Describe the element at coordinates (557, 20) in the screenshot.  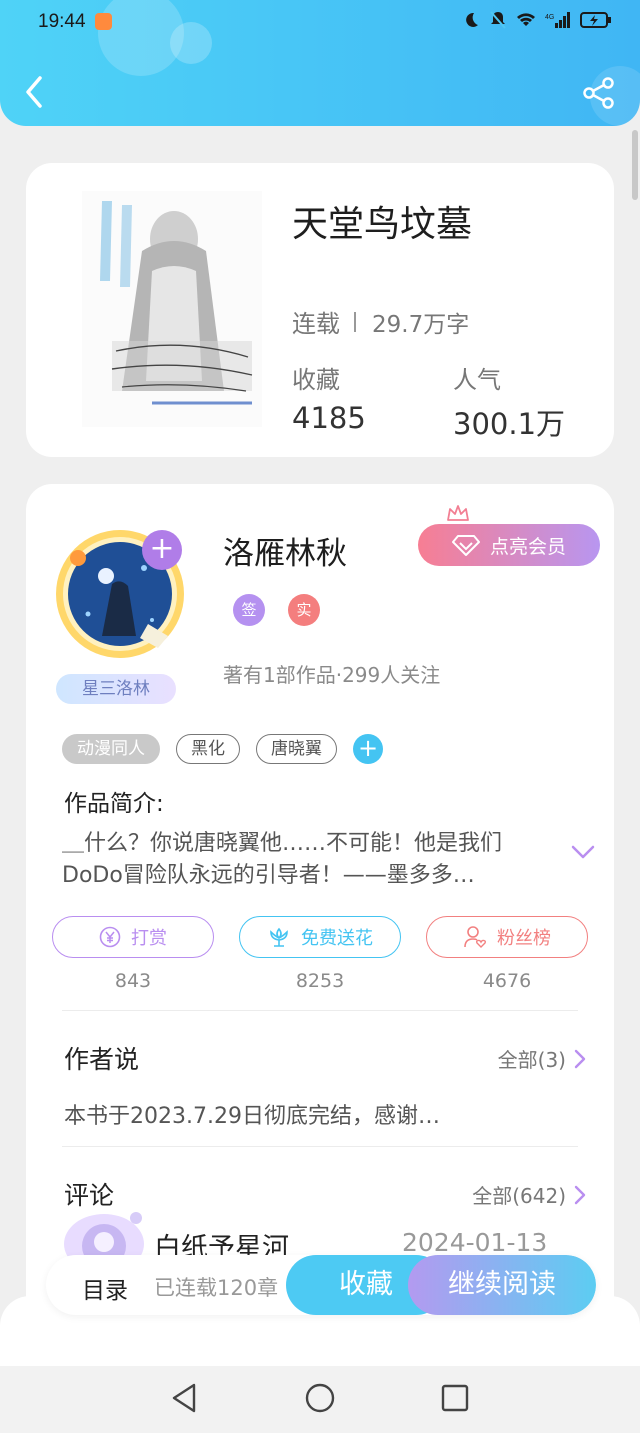
I see `signal-icon: 4G` at that location.